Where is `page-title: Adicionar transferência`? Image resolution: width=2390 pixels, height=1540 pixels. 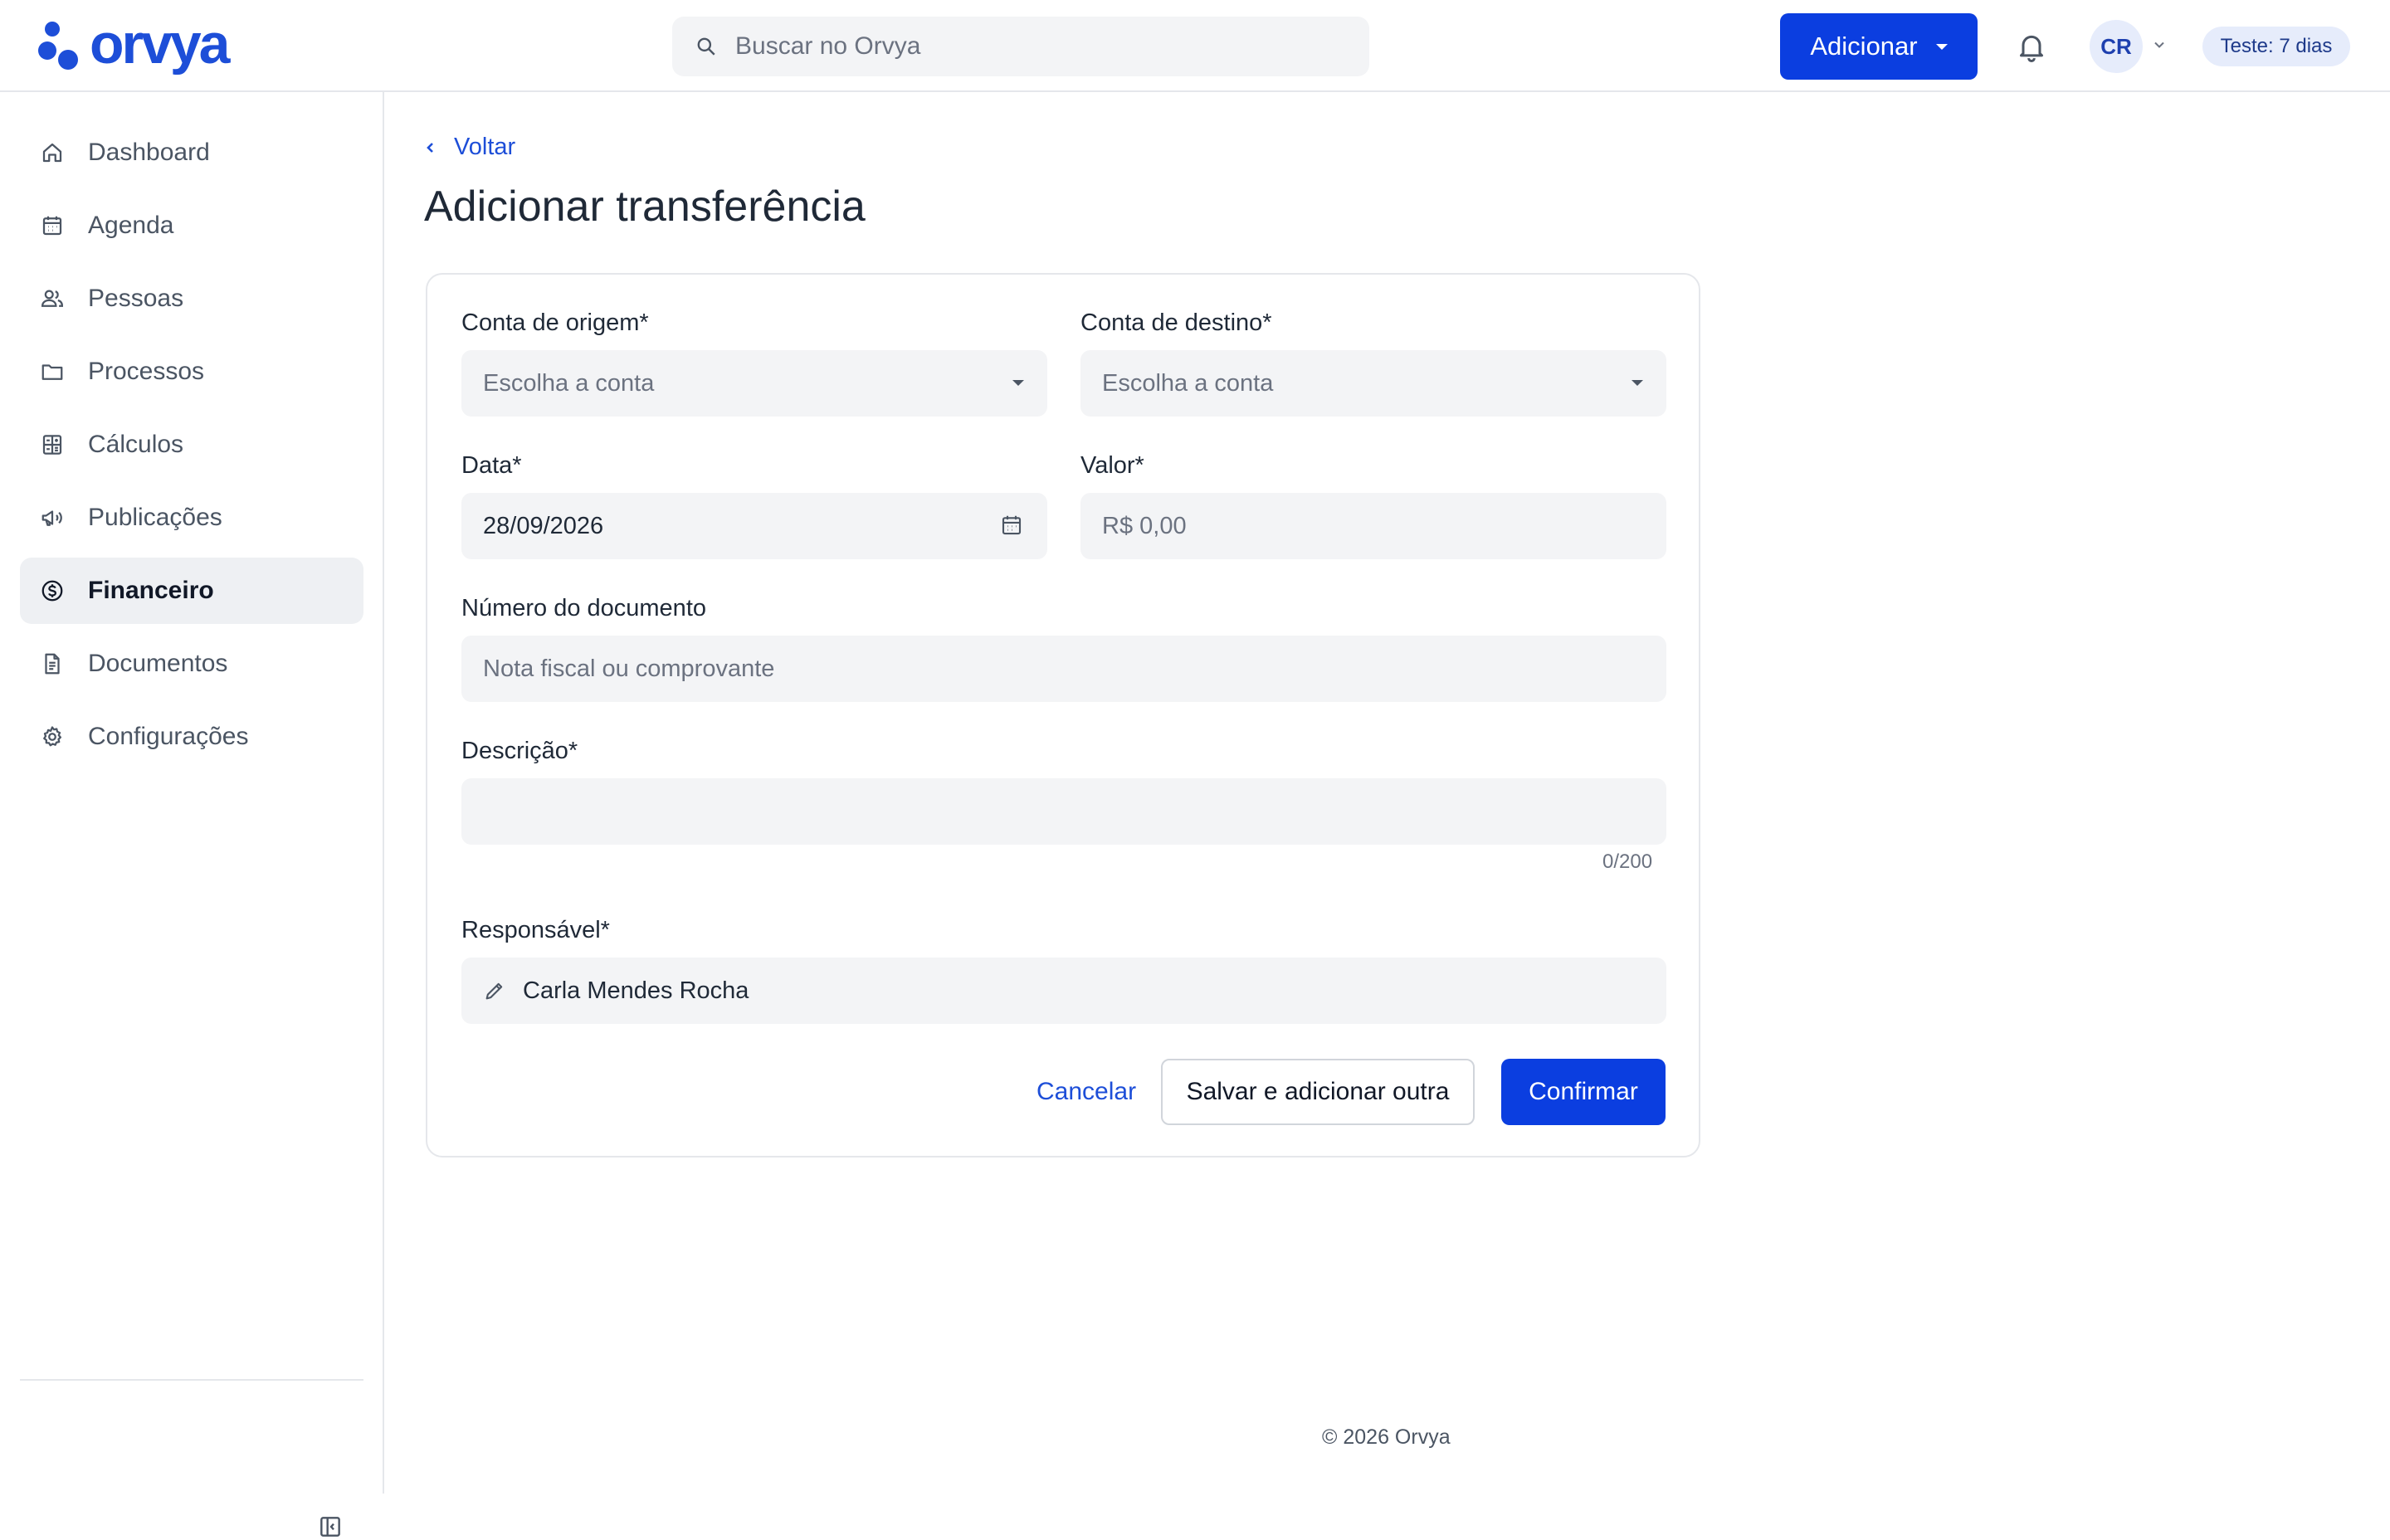 page-title: Adicionar transferência is located at coordinates (645, 207).